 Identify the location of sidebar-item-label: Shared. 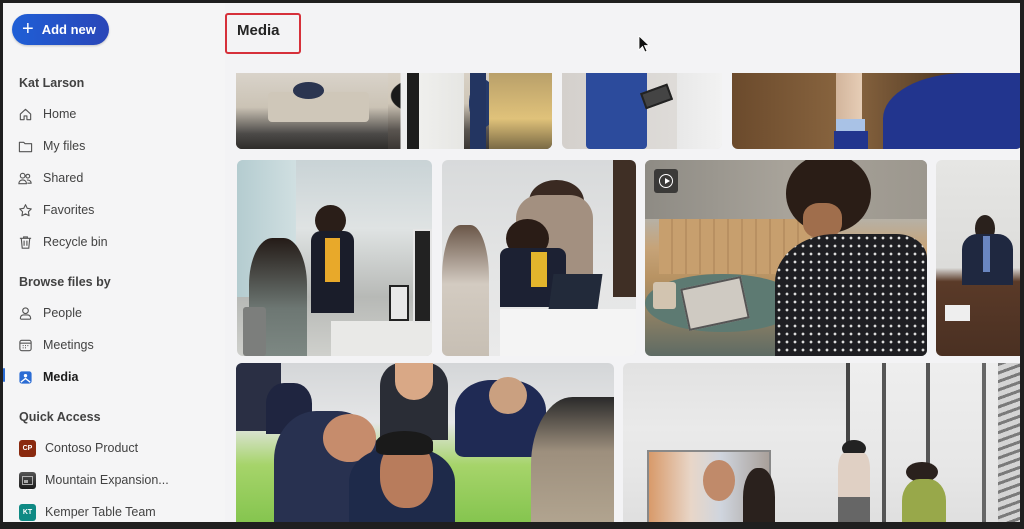
(63, 178).